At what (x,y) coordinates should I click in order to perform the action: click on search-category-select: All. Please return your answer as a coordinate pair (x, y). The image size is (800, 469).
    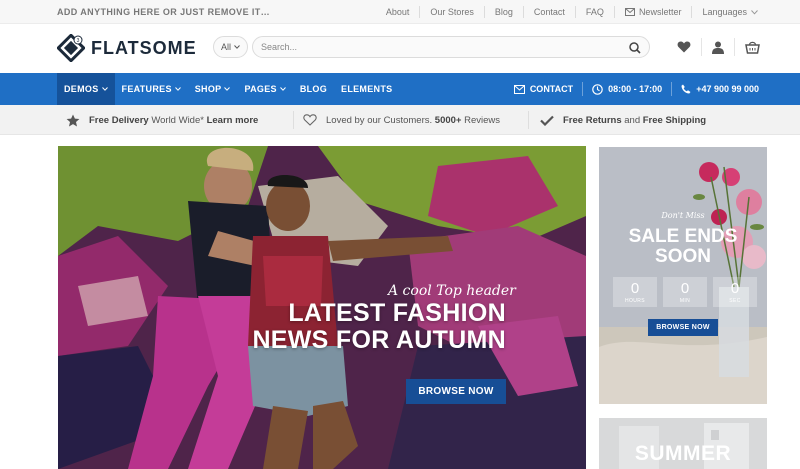
    Looking at the image, I should click on (230, 47).